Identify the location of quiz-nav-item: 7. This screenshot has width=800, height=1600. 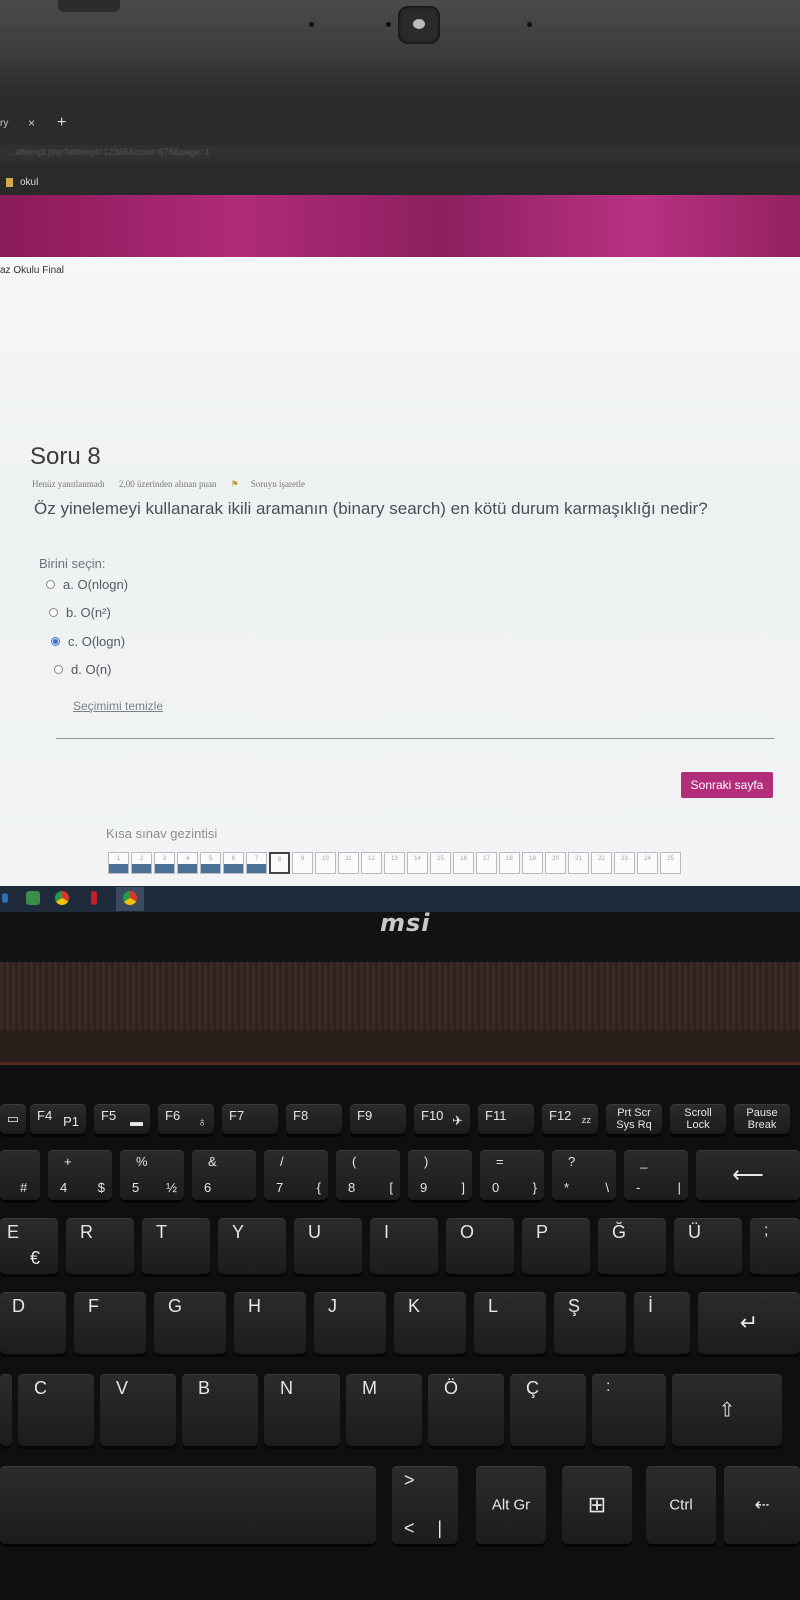
(256, 863).